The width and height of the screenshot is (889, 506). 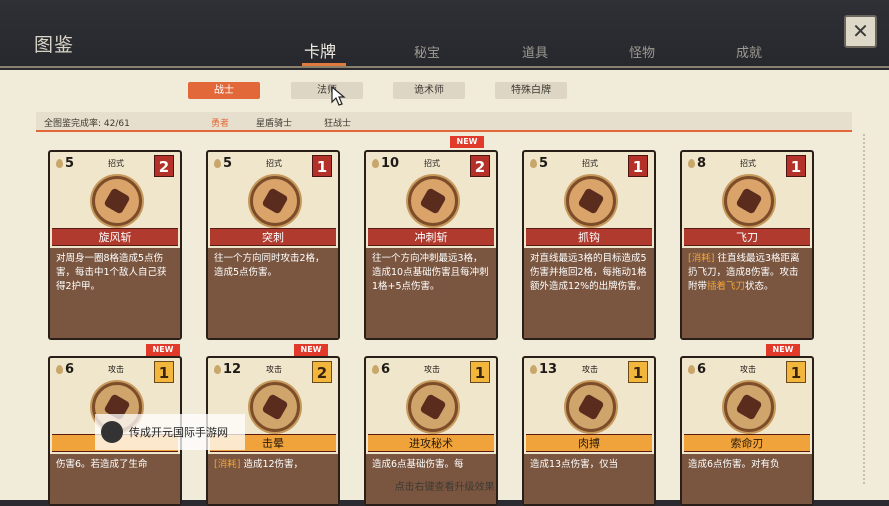 I want to click on card-name: 飞刀, so click(x=747, y=237).